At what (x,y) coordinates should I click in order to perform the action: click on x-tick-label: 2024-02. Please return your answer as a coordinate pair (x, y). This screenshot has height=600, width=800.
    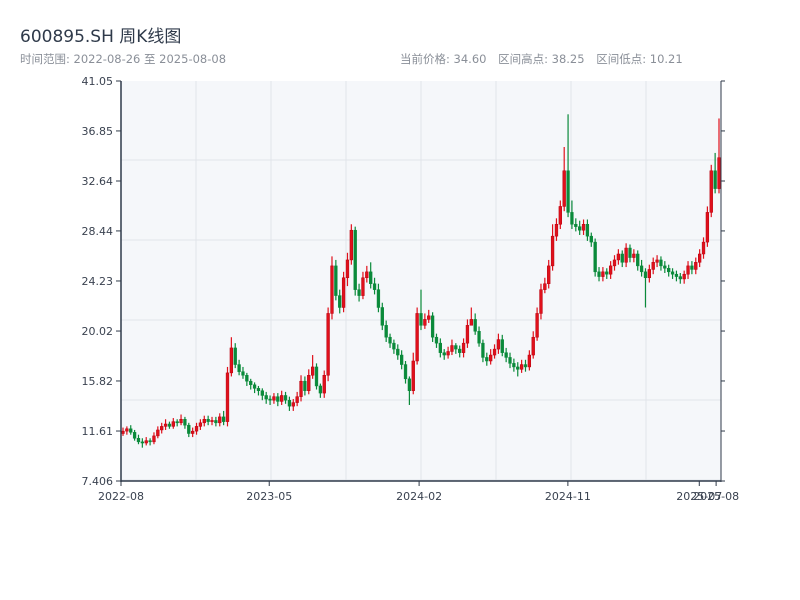
    Looking at the image, I should click on (419, 496).